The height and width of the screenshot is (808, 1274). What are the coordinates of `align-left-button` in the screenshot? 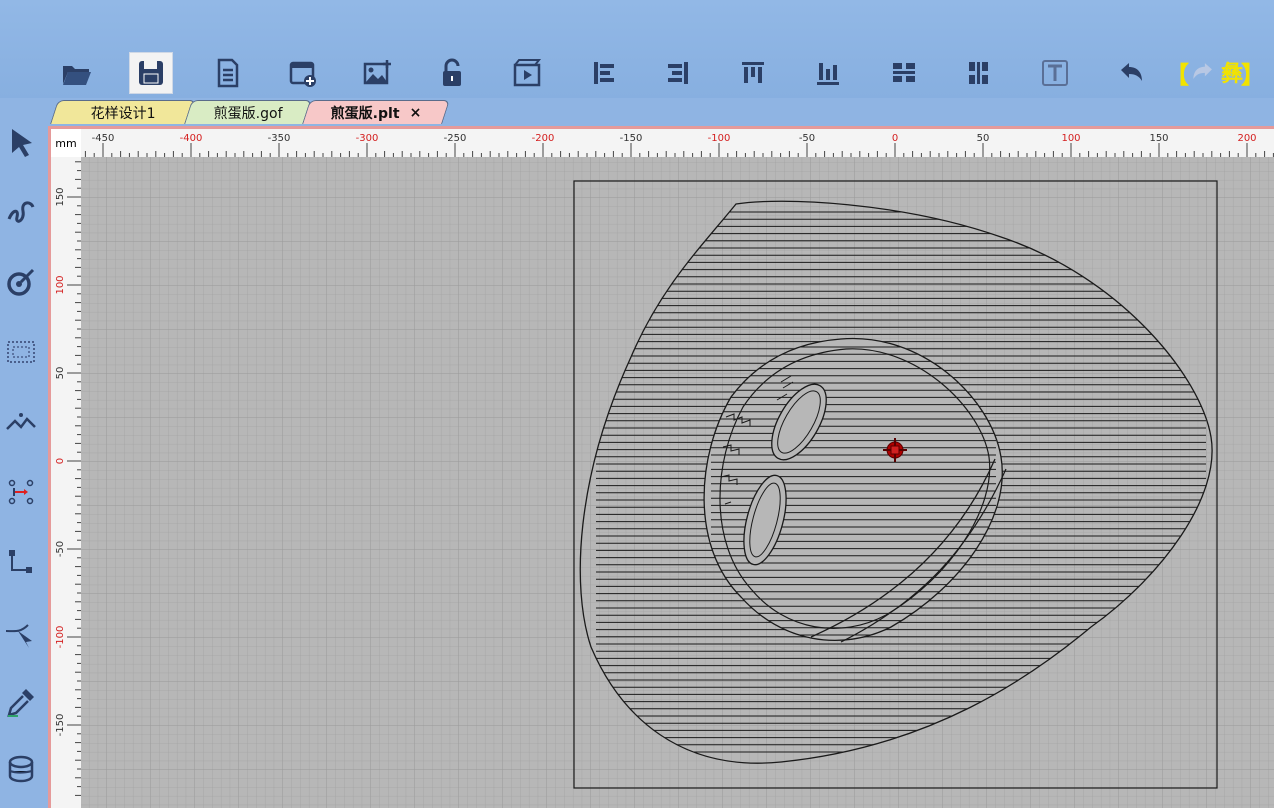 It's located at (604, 73).